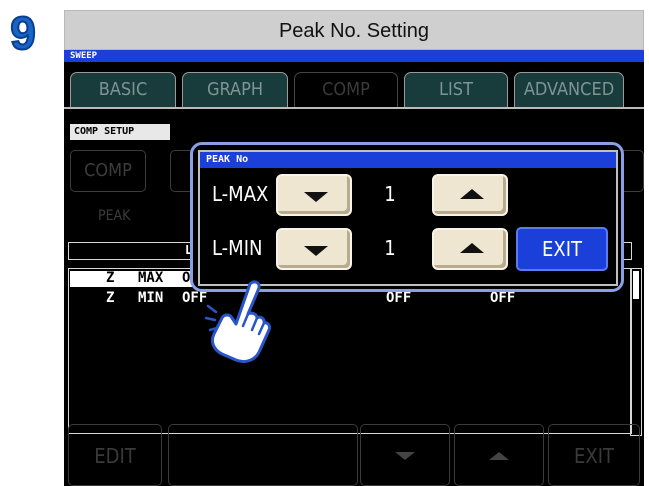 This screenshot has width=649, height=486. I want to click on row-type: MIN, so click(151, 298).